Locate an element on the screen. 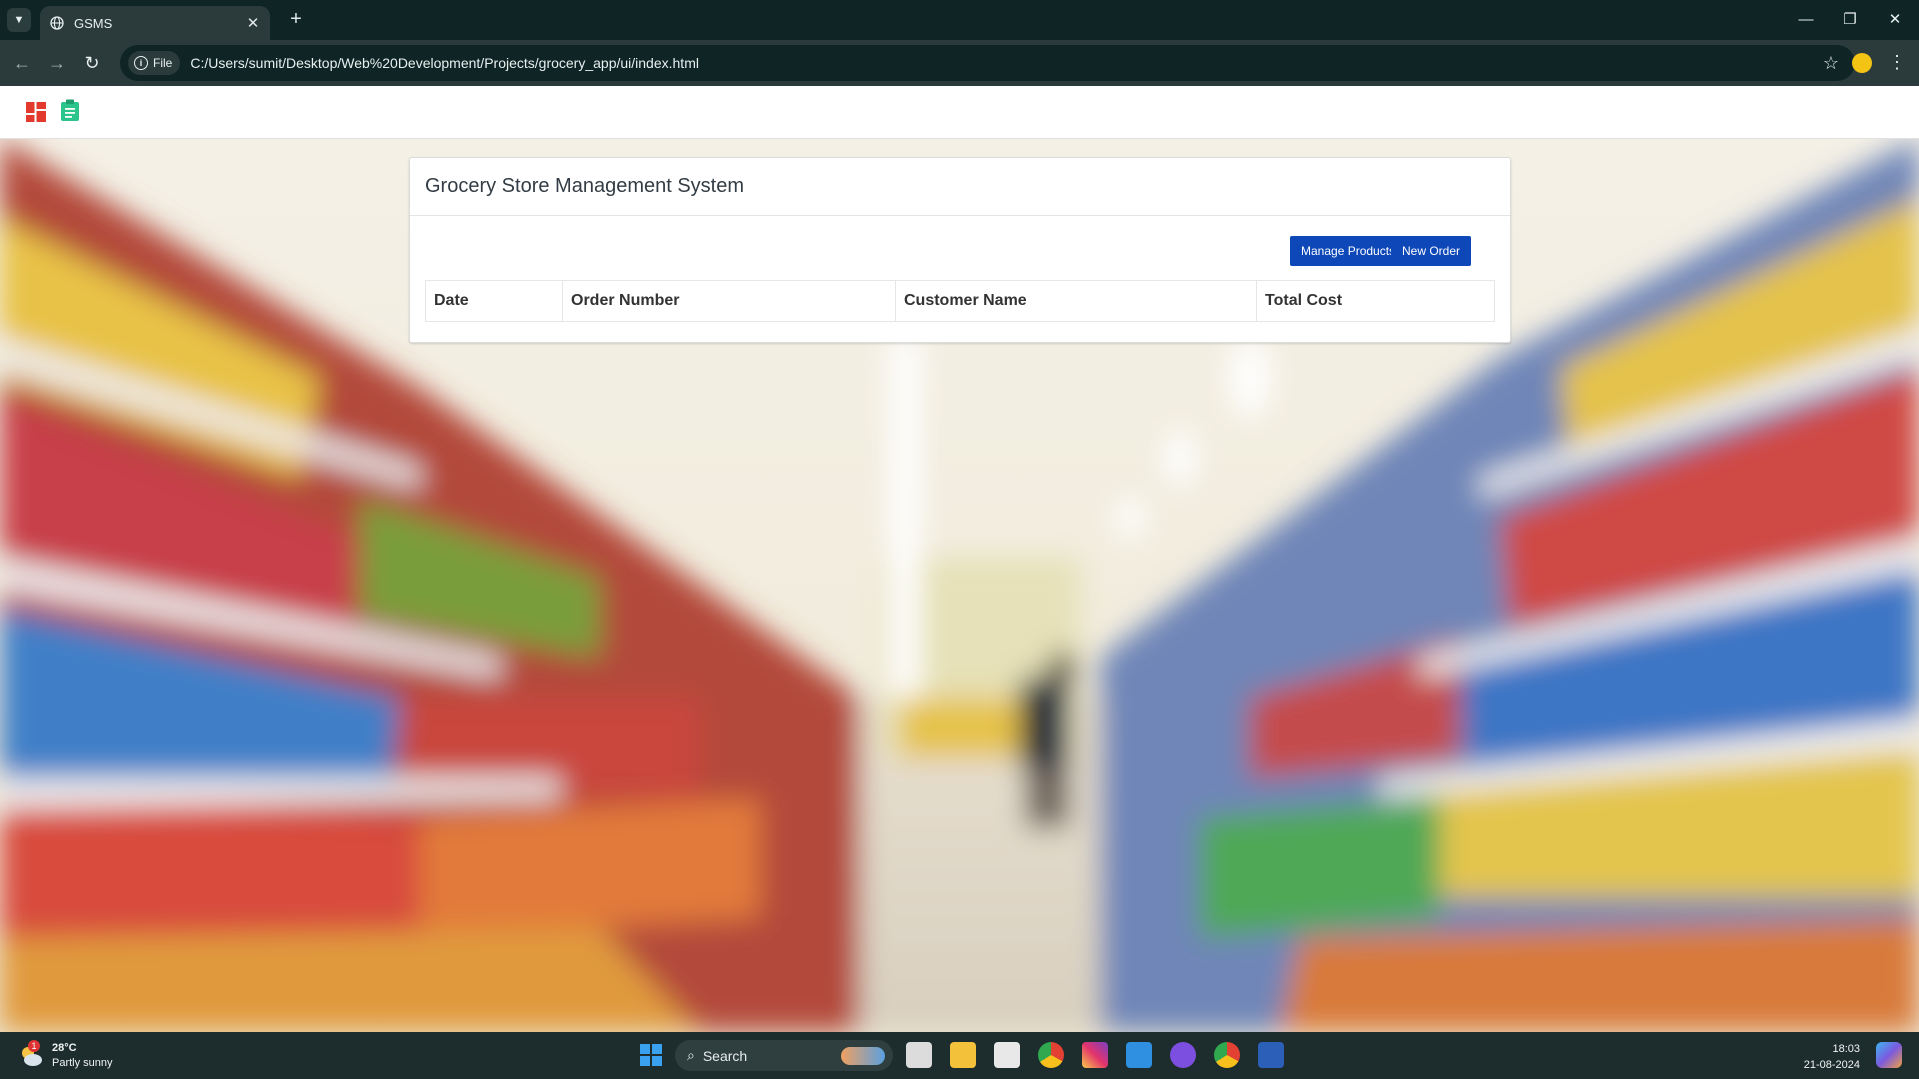 This screenshot has width=1919, height=1079. vscode-icon is located at coordinates (1139, 1055).